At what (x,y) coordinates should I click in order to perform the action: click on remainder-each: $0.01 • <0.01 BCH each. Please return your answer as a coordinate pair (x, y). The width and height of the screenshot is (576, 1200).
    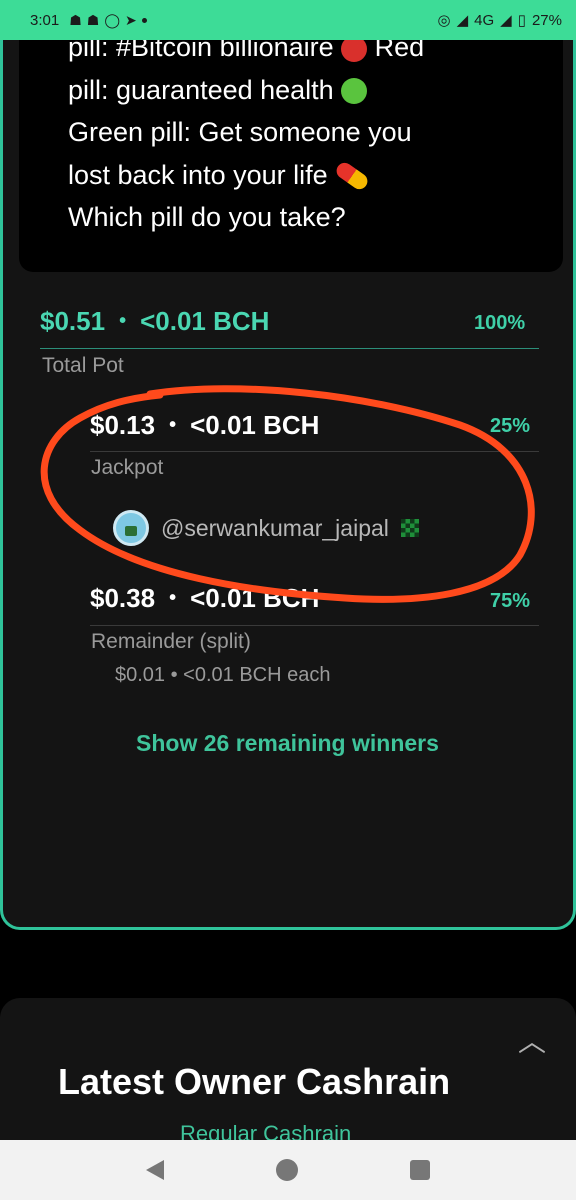
    Looking at the image, I should click on (223, 675).